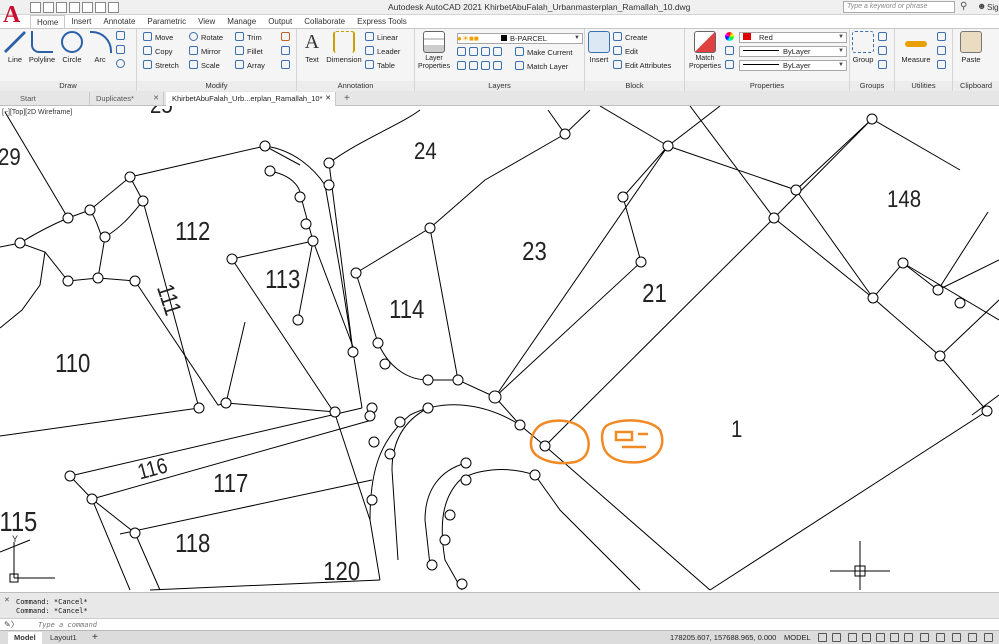 This screenshot has height=644, width=999. What do you see at coordinates (122, 65) in the screenshot?
I see `ellipse-icon` at bounding box center [122, 65].